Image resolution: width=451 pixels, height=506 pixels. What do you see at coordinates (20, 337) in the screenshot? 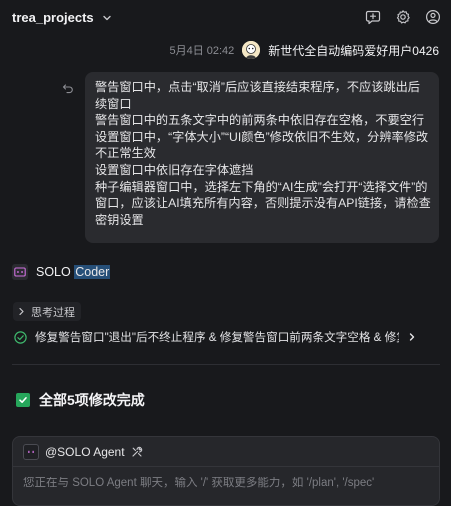
I see `check-circle-icon` at bounding box center [20, 337].